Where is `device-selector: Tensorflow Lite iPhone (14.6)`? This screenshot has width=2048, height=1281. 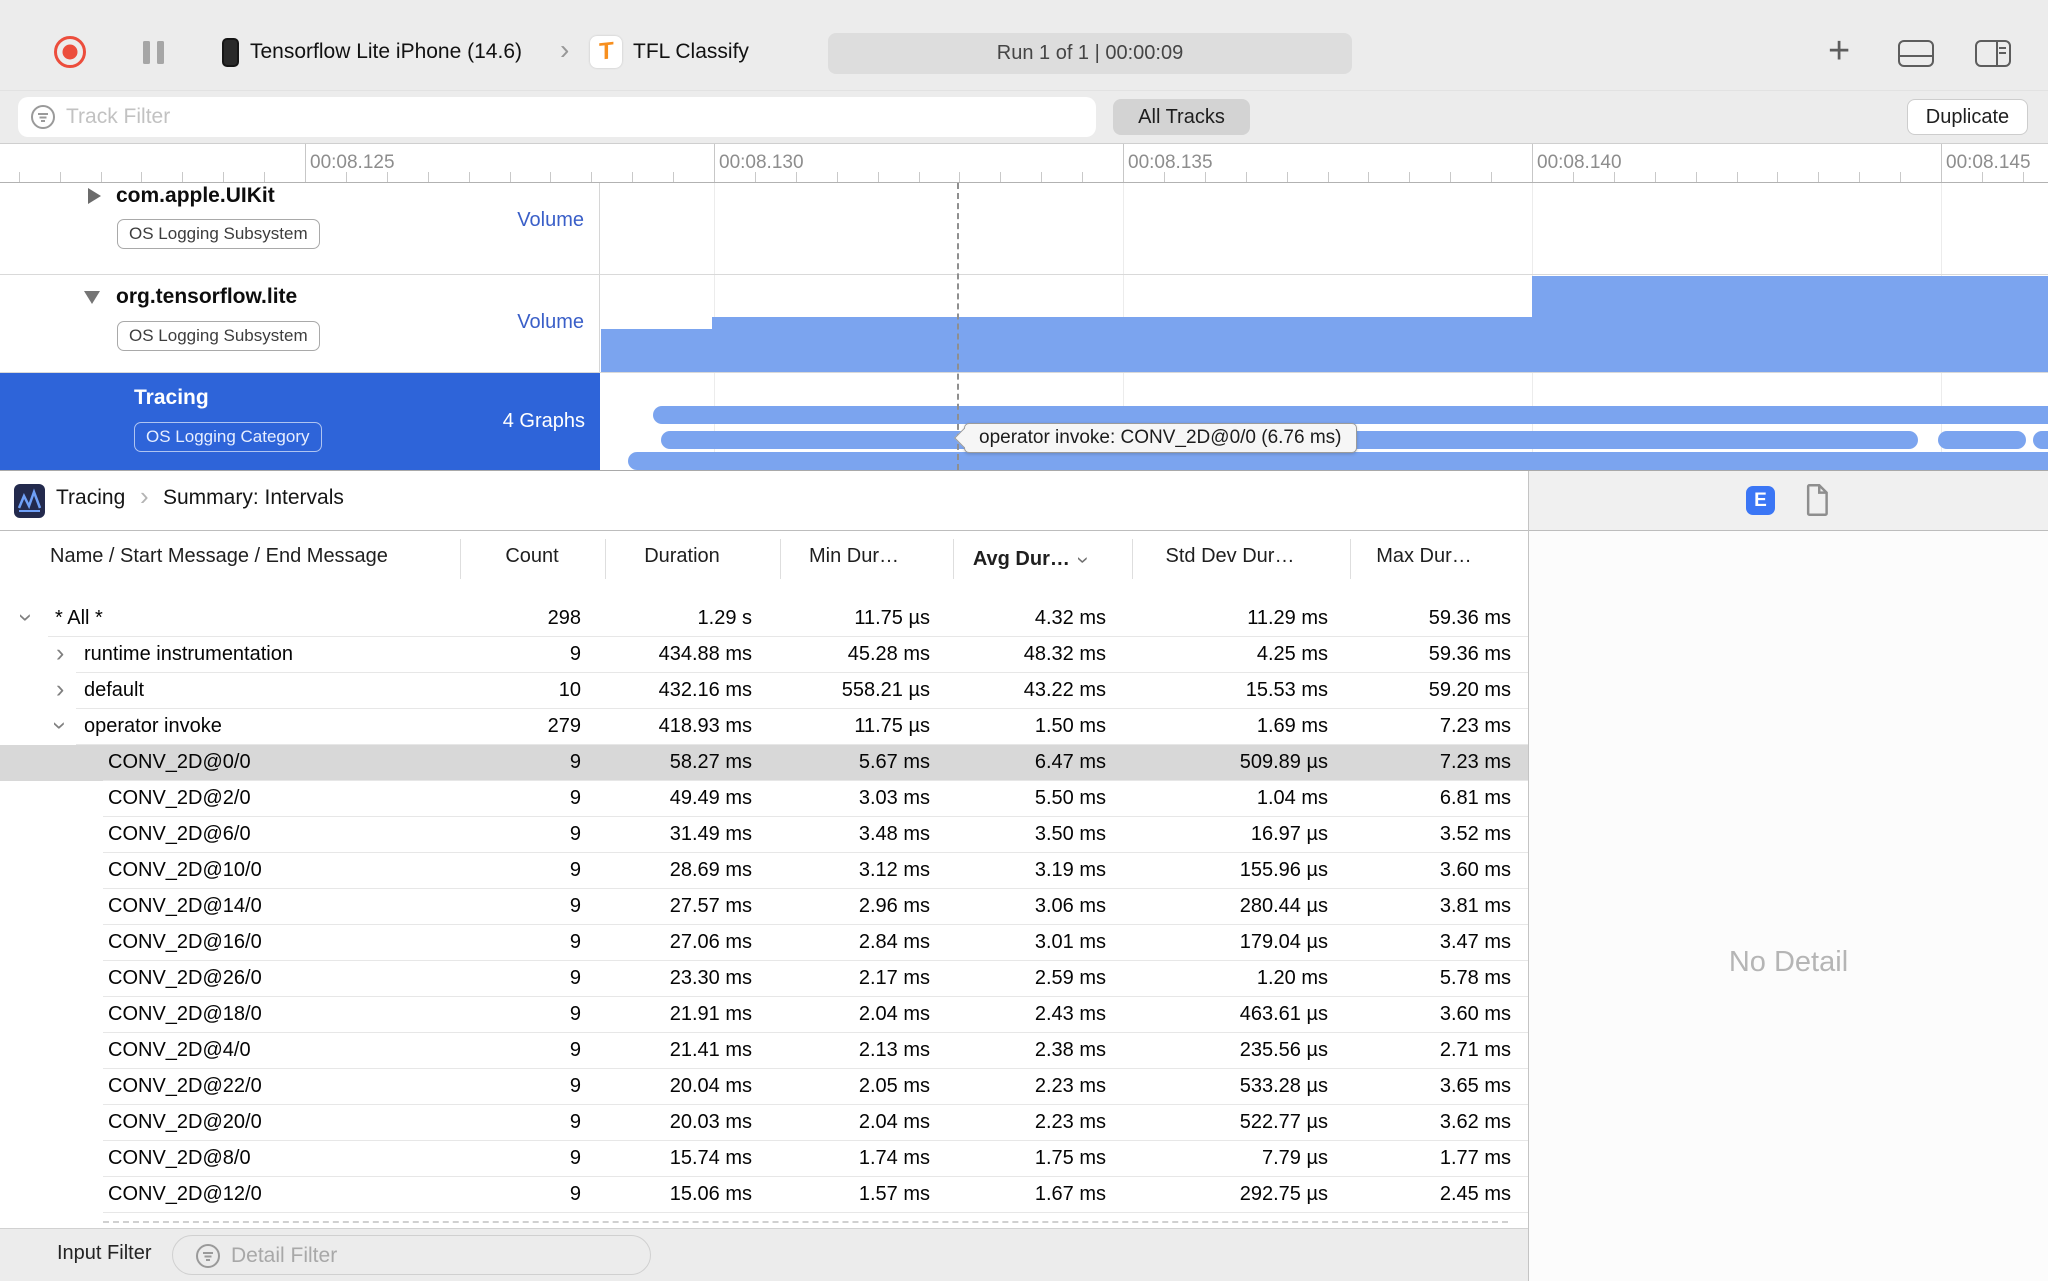 device-selector: Tensorflow Lite iPhone (14.6) is located at coordinates (386, 52).